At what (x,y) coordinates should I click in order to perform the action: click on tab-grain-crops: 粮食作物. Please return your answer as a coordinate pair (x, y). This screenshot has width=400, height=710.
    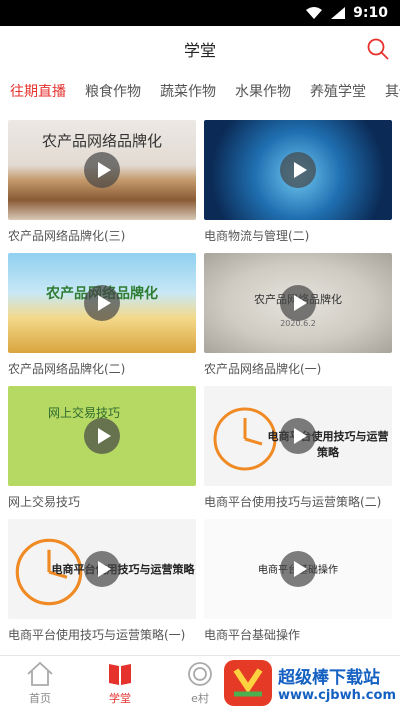
    Looking at the image, I should click on (113, 91).